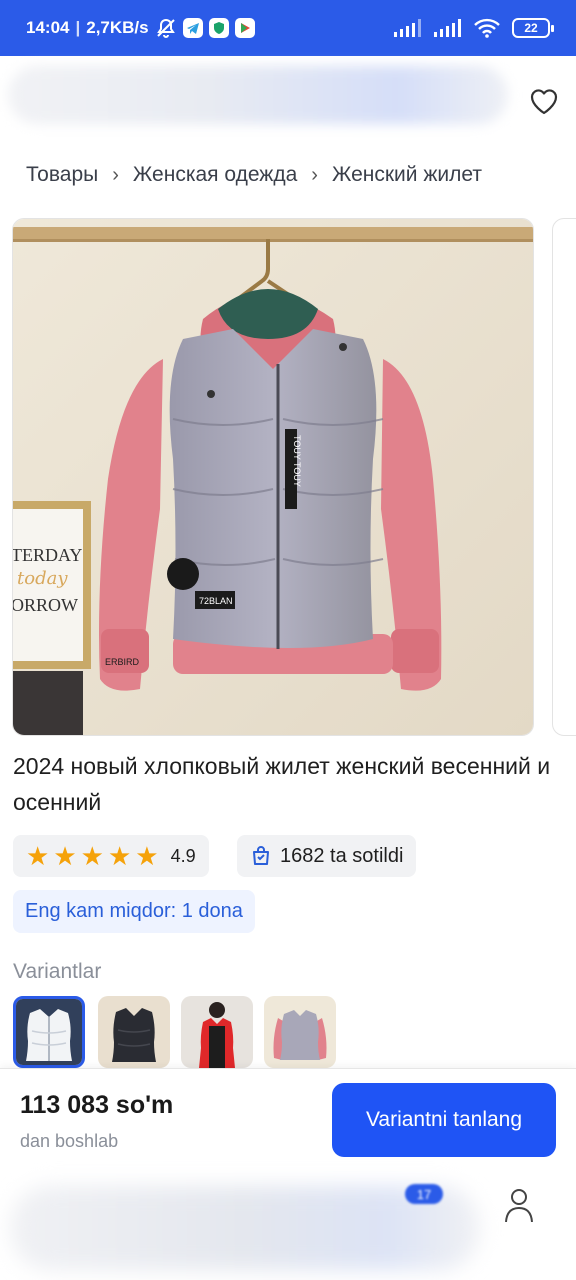 The width and height of the screenshot is (576, 1280). I want to click on signal-icon, so click(407, 28).